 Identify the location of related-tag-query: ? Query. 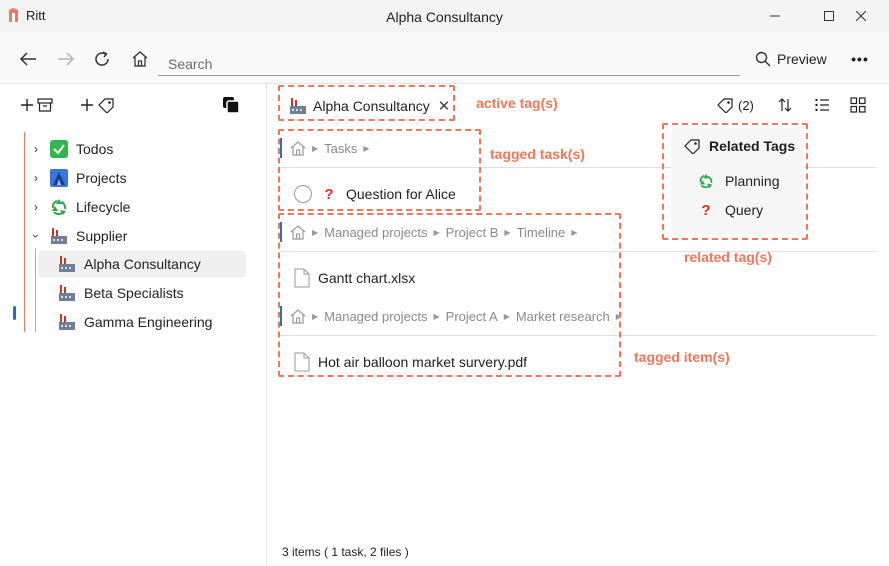
(730, 210).